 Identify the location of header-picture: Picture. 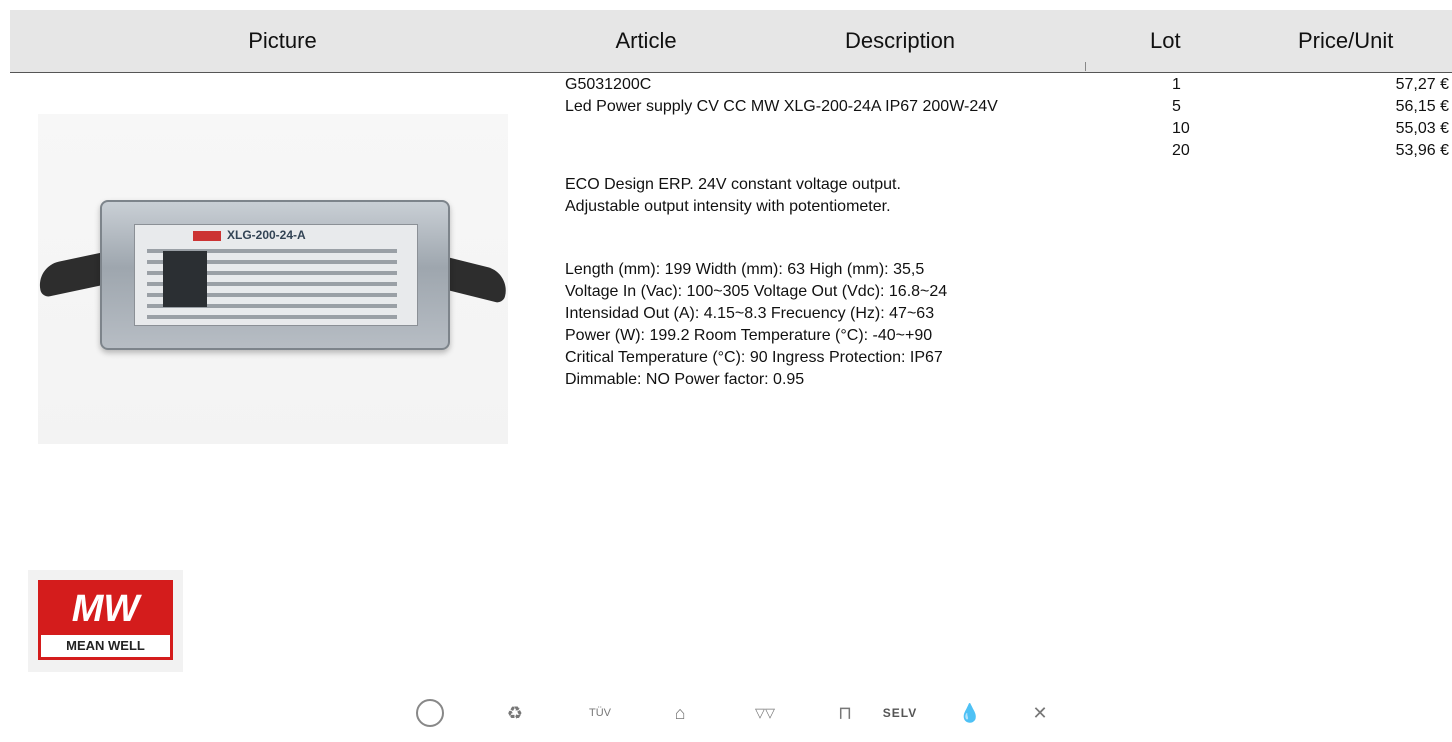
(282, 40).